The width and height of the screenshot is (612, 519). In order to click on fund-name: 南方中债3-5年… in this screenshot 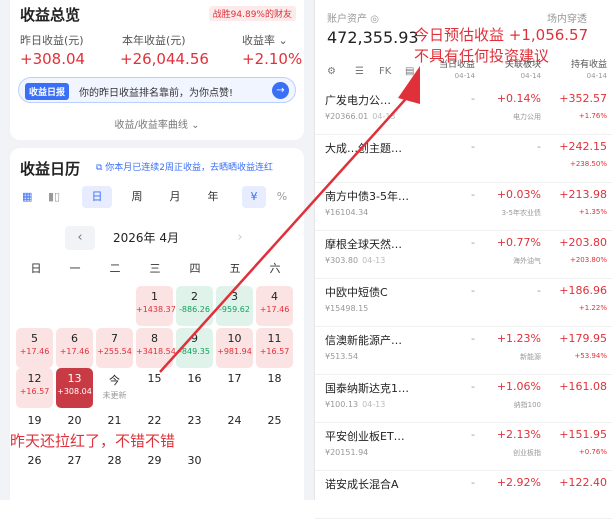, I will do `click(367, 196)`.